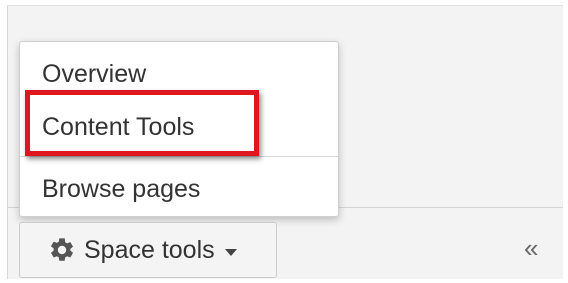  Describe the element at coordinates (230, 252) in the screenshot. I see `caret-down-icon` at that location.